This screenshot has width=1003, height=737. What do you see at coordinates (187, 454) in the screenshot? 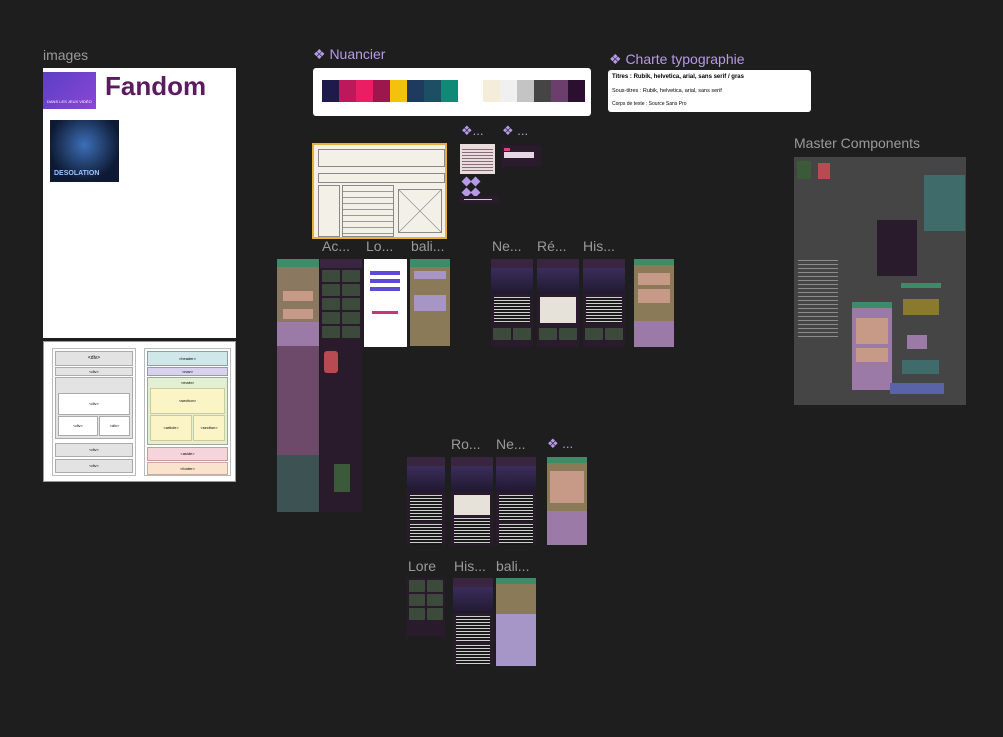
I see `aside-tag: <aside>` at bounding box center [187, 454].